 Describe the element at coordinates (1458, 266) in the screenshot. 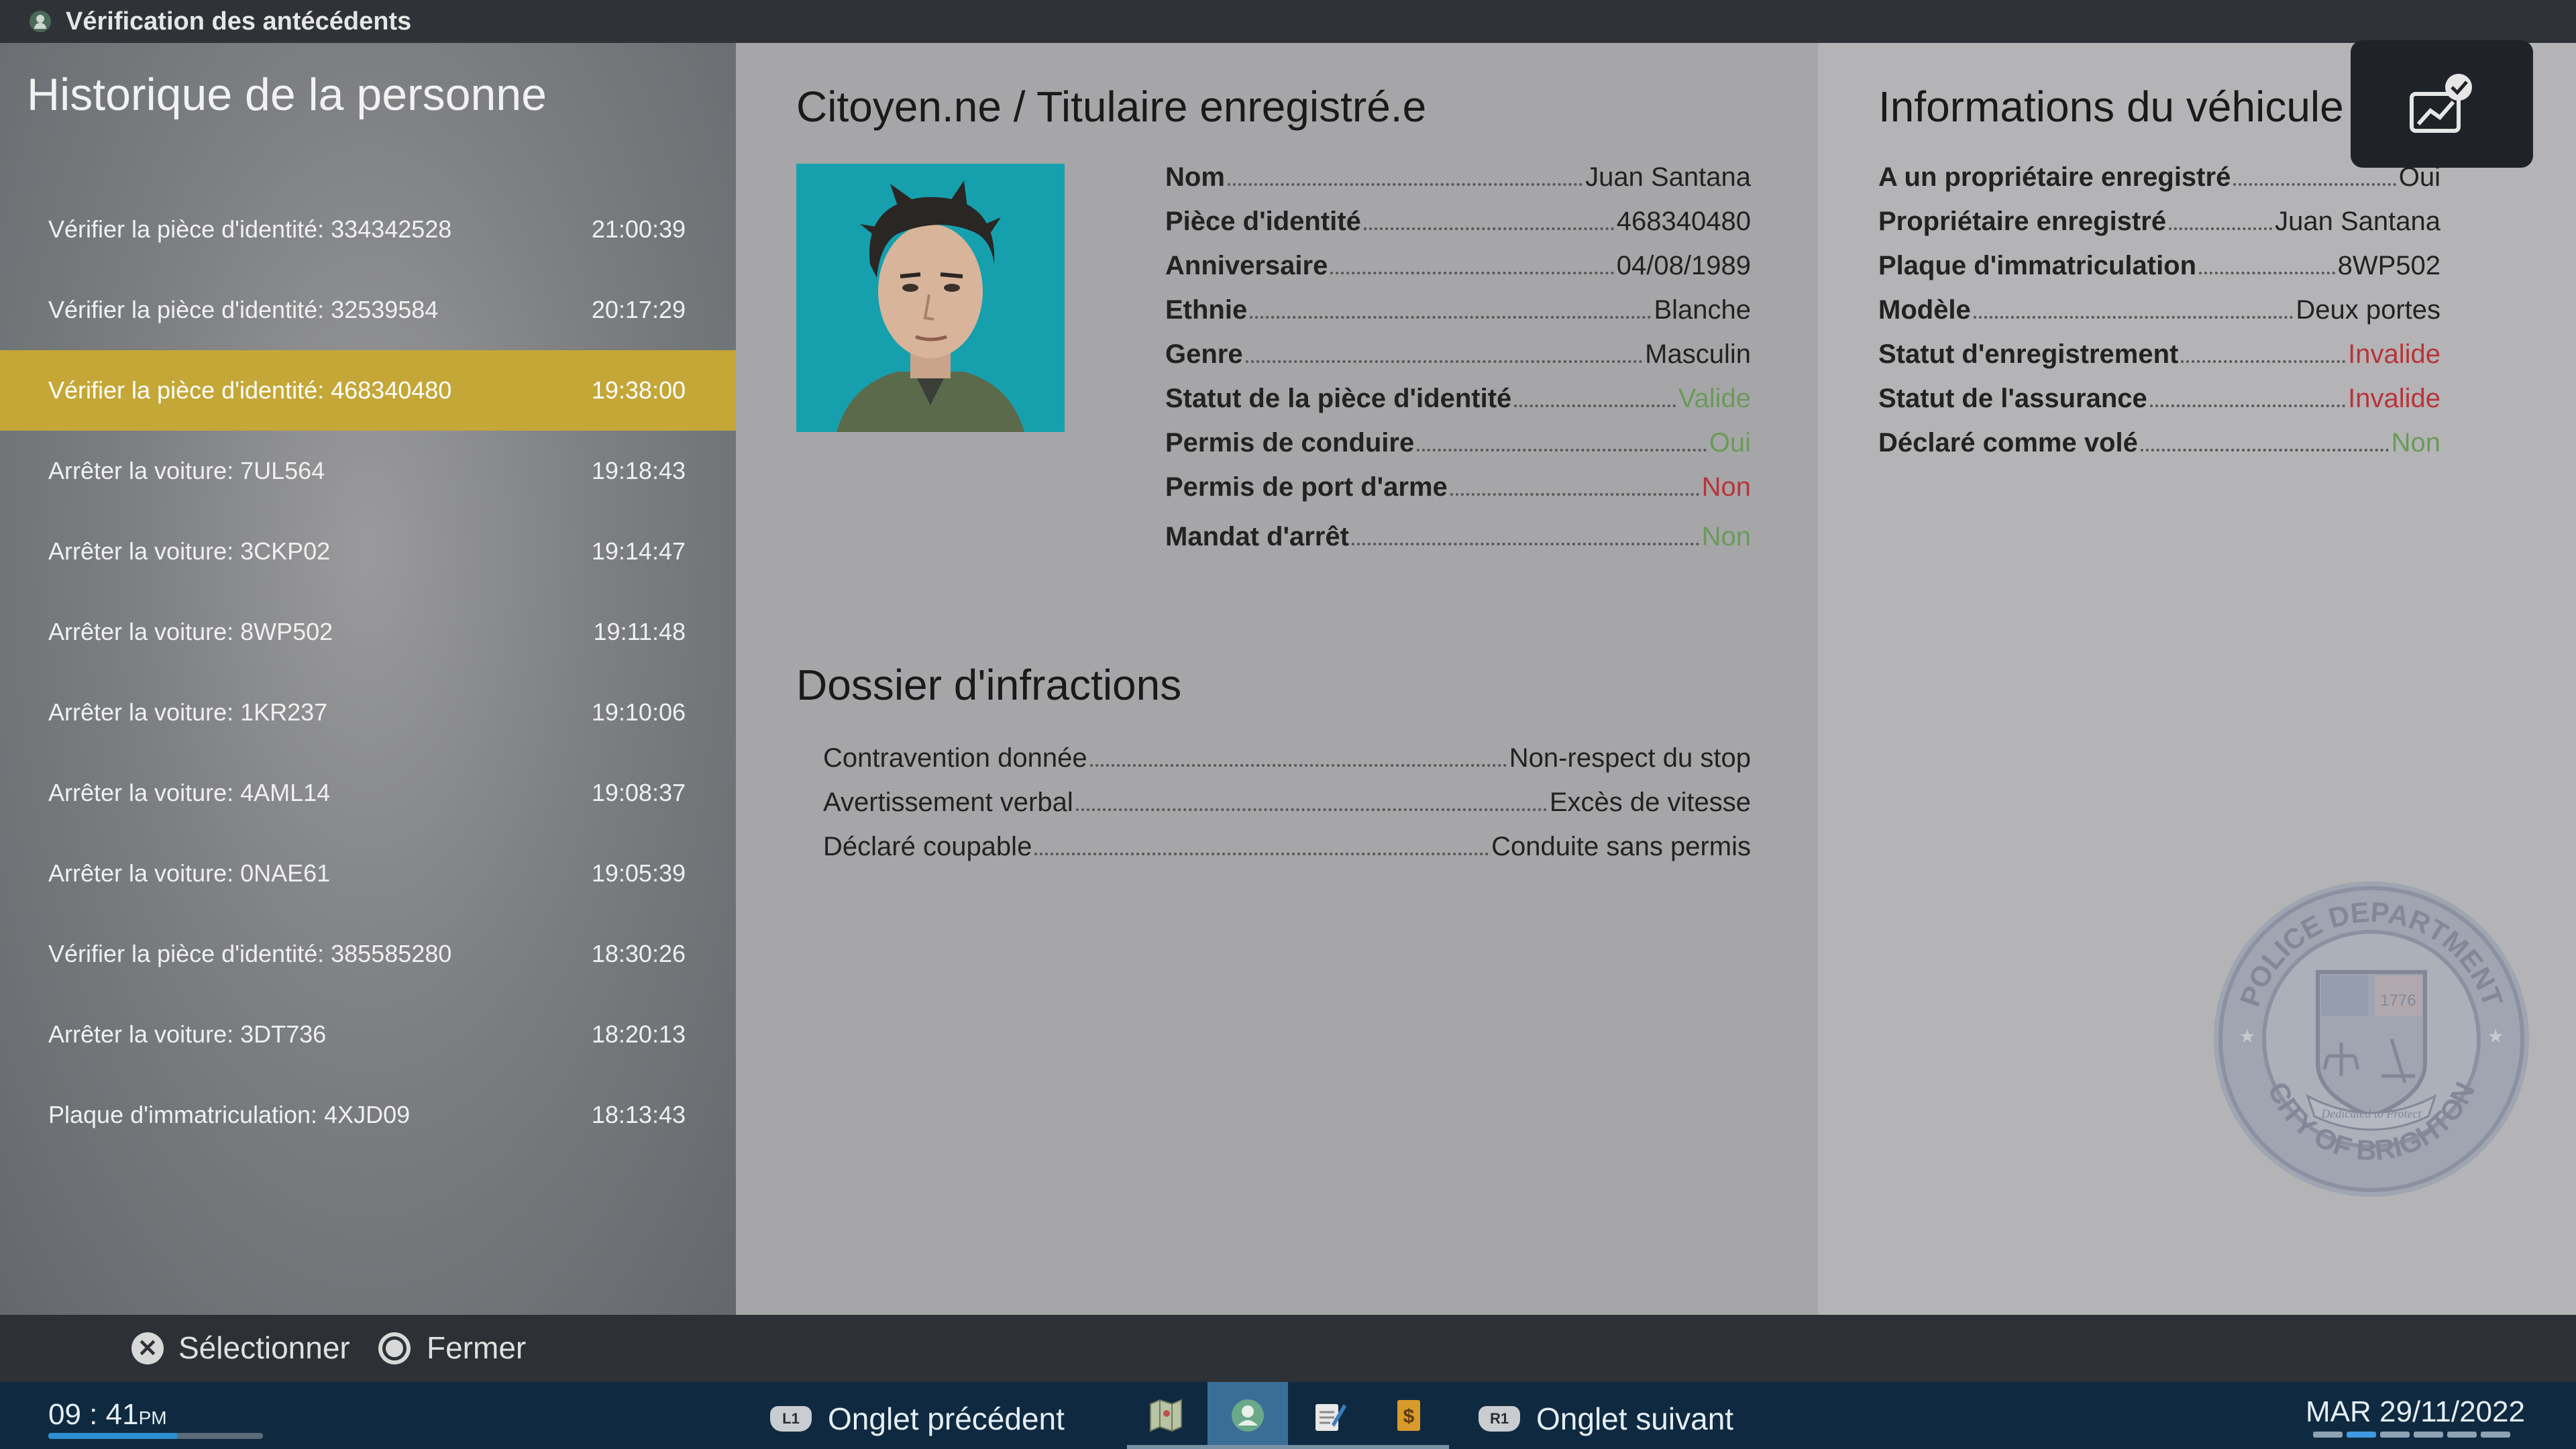

I see `citizen-field-row: Anniversaire 04/08/1989` at that location.